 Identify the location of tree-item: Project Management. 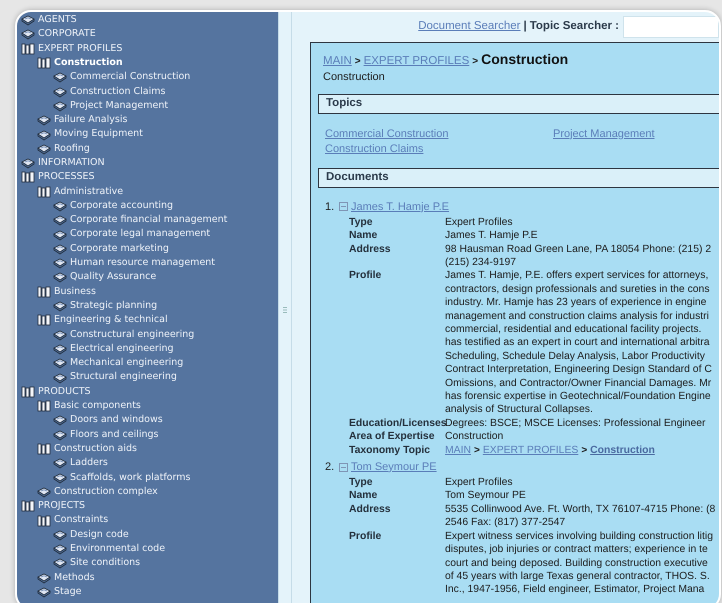
(147, 106).